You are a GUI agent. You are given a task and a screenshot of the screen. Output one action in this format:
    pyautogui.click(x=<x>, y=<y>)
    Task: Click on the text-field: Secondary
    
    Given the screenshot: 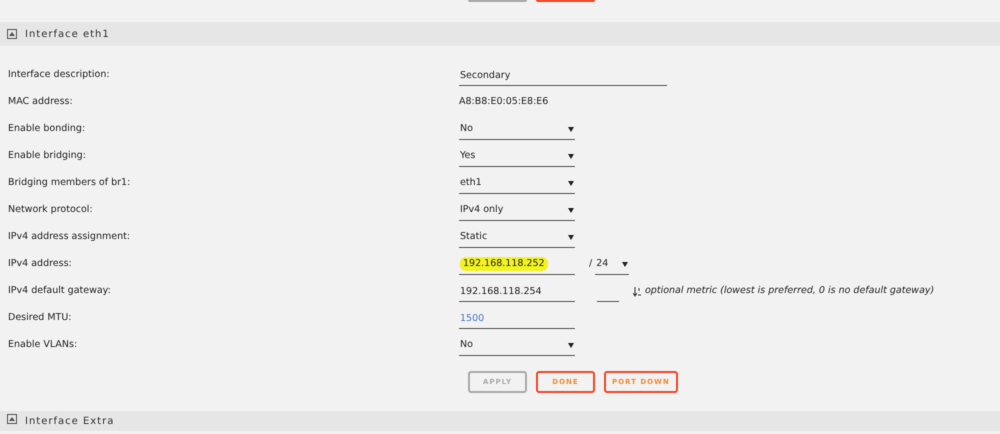 What is the action you would take?
    pyautogui.click(x=563, y=76)
    